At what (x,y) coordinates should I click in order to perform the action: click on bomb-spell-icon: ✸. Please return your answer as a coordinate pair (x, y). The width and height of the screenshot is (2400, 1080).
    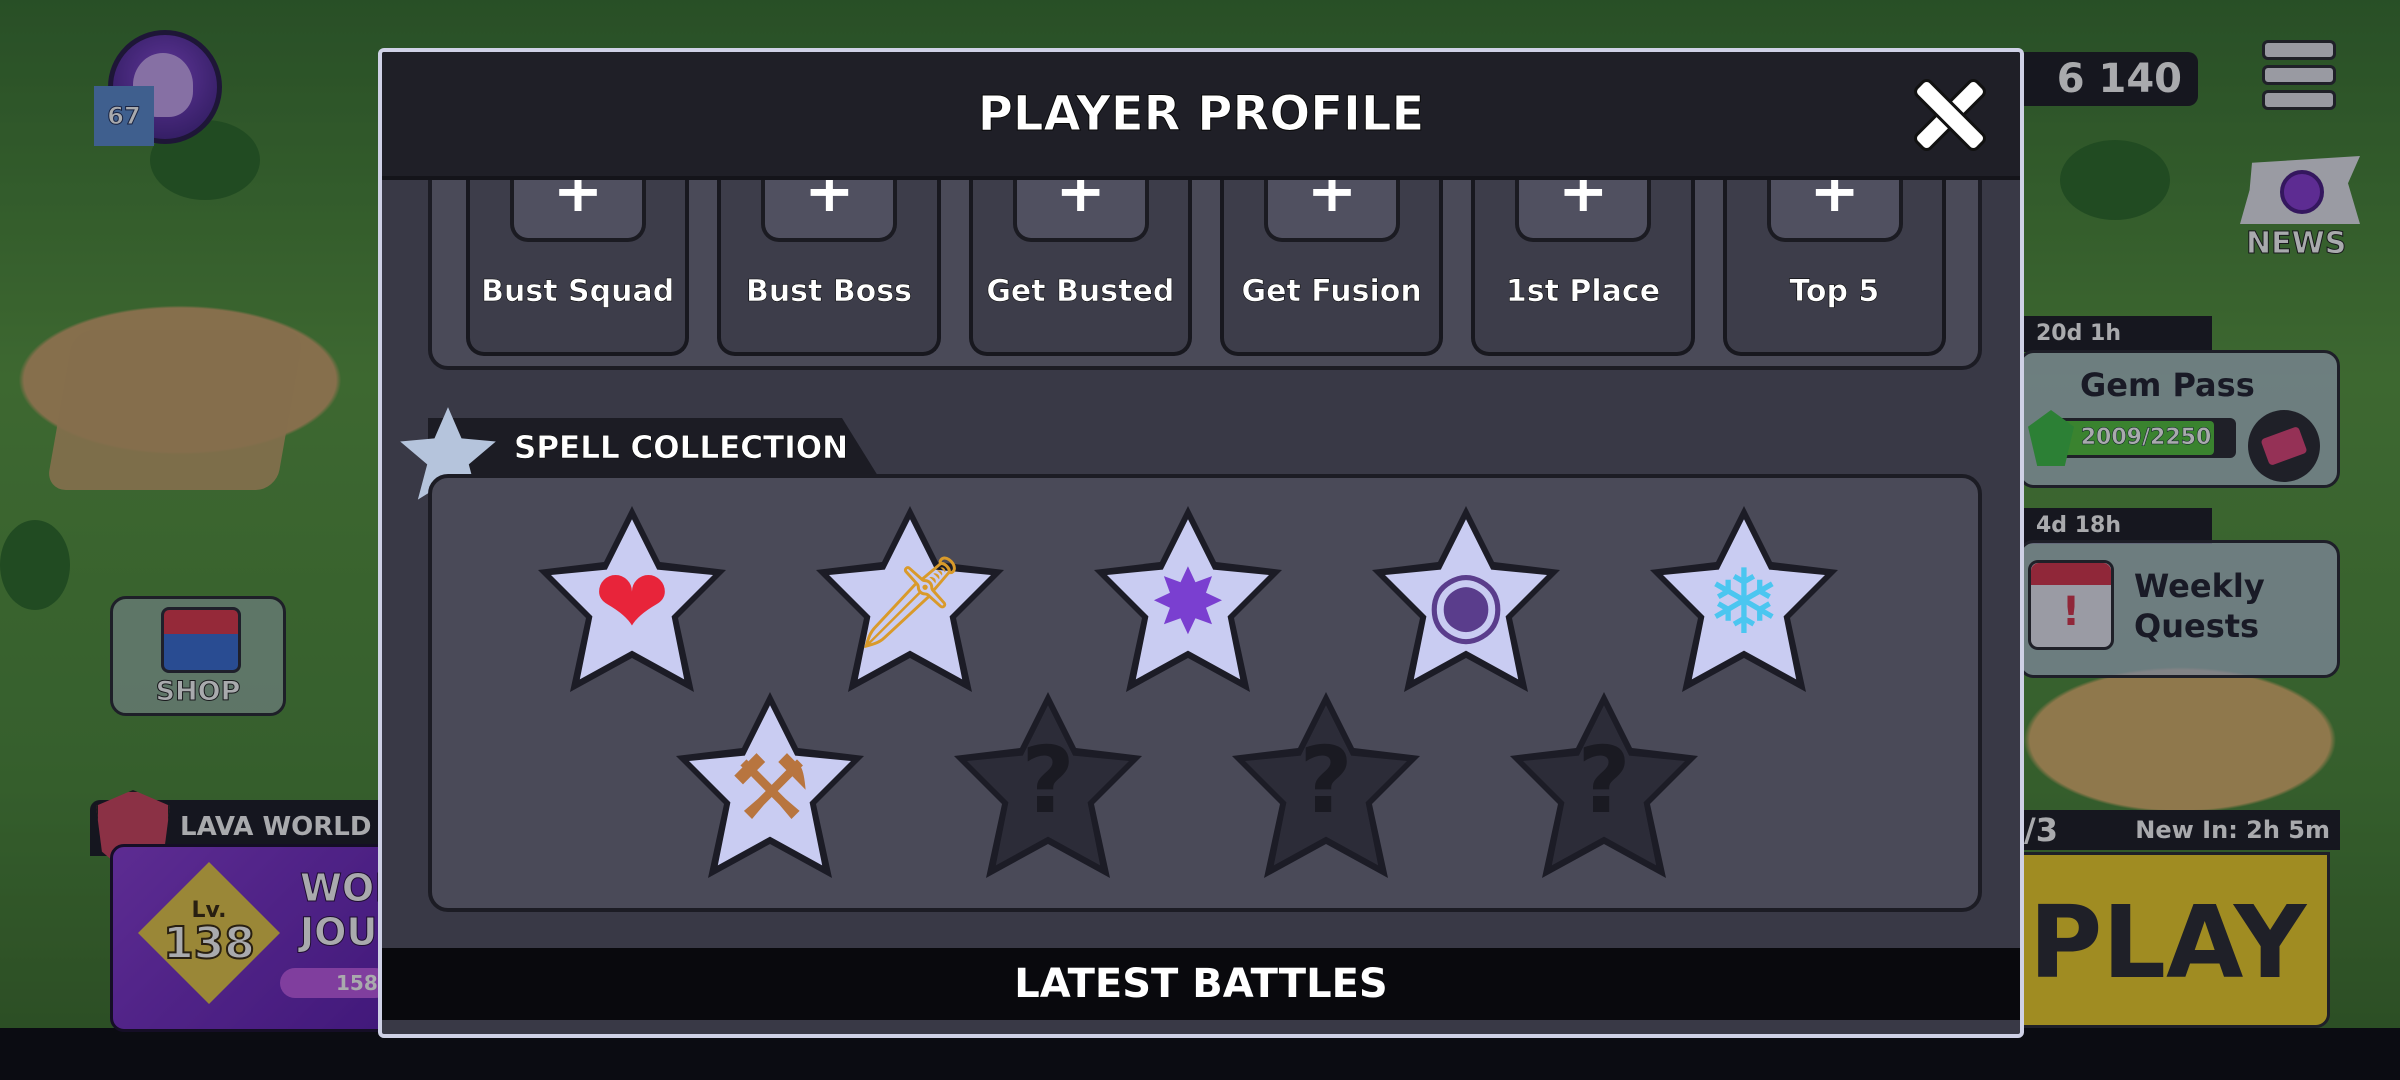
    Looking at the image, I should click on (1188, 602).